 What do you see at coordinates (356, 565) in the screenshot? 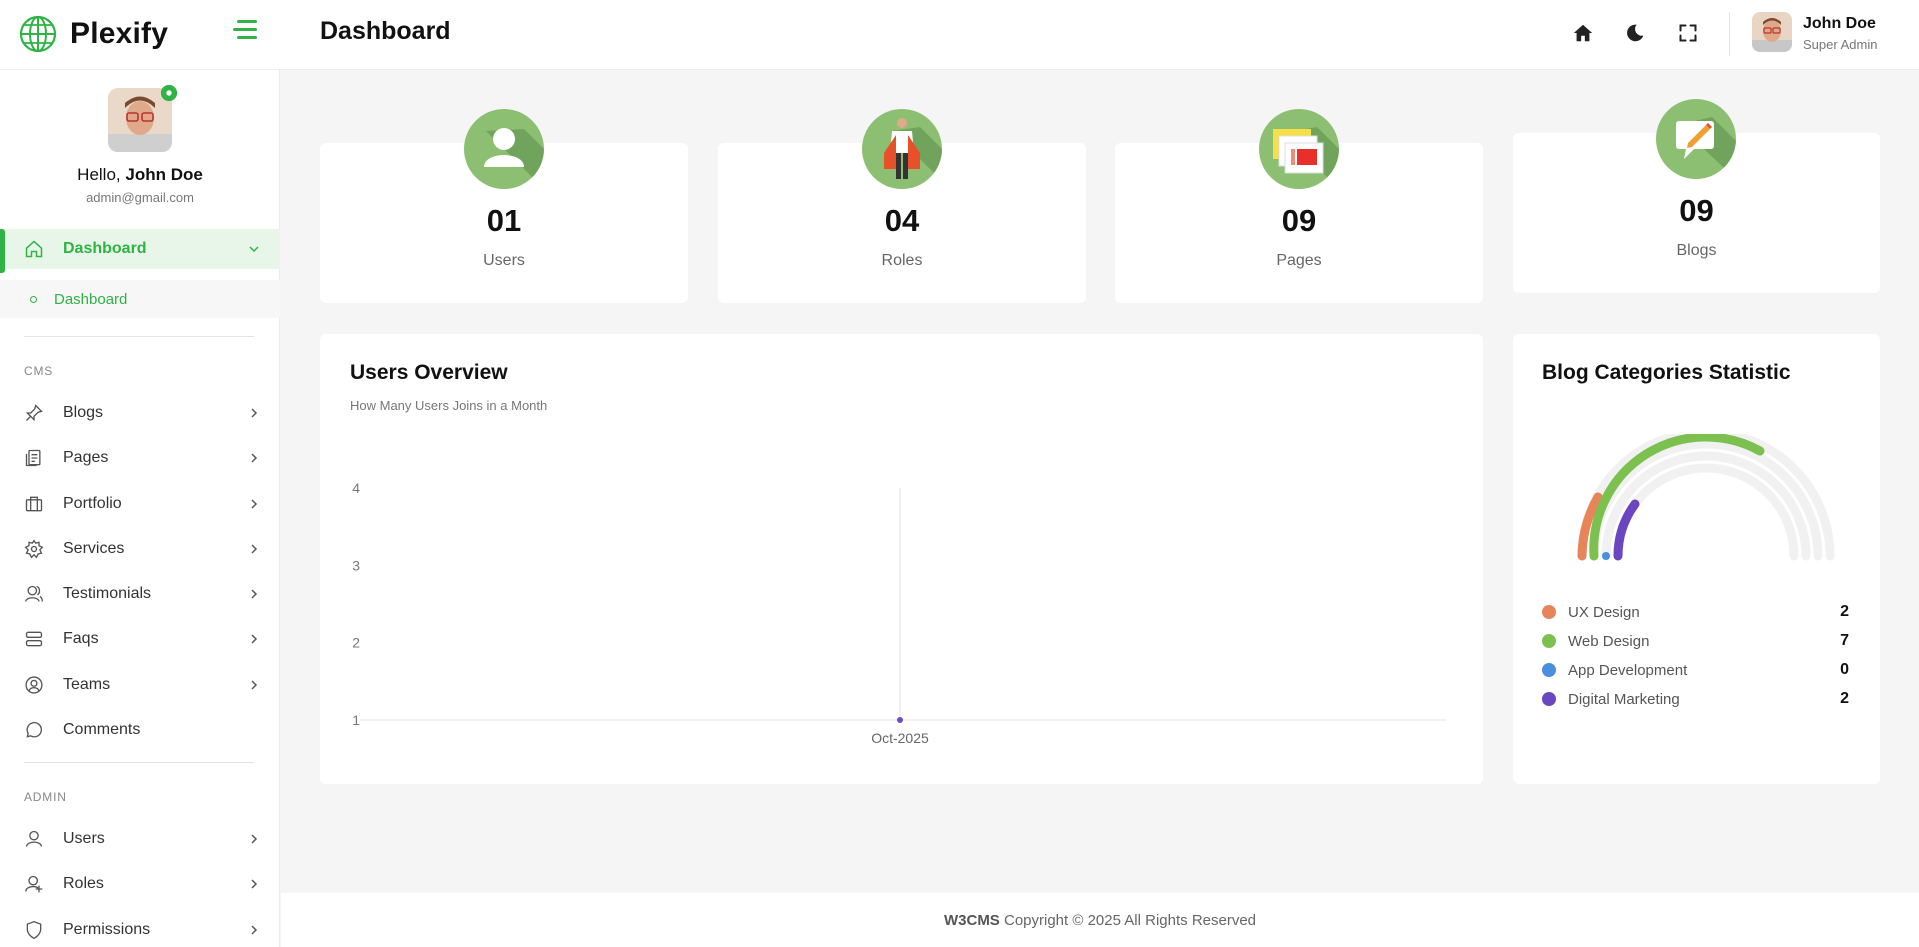
I see `y-tick-label: 3` at bounding box center [356, 565].